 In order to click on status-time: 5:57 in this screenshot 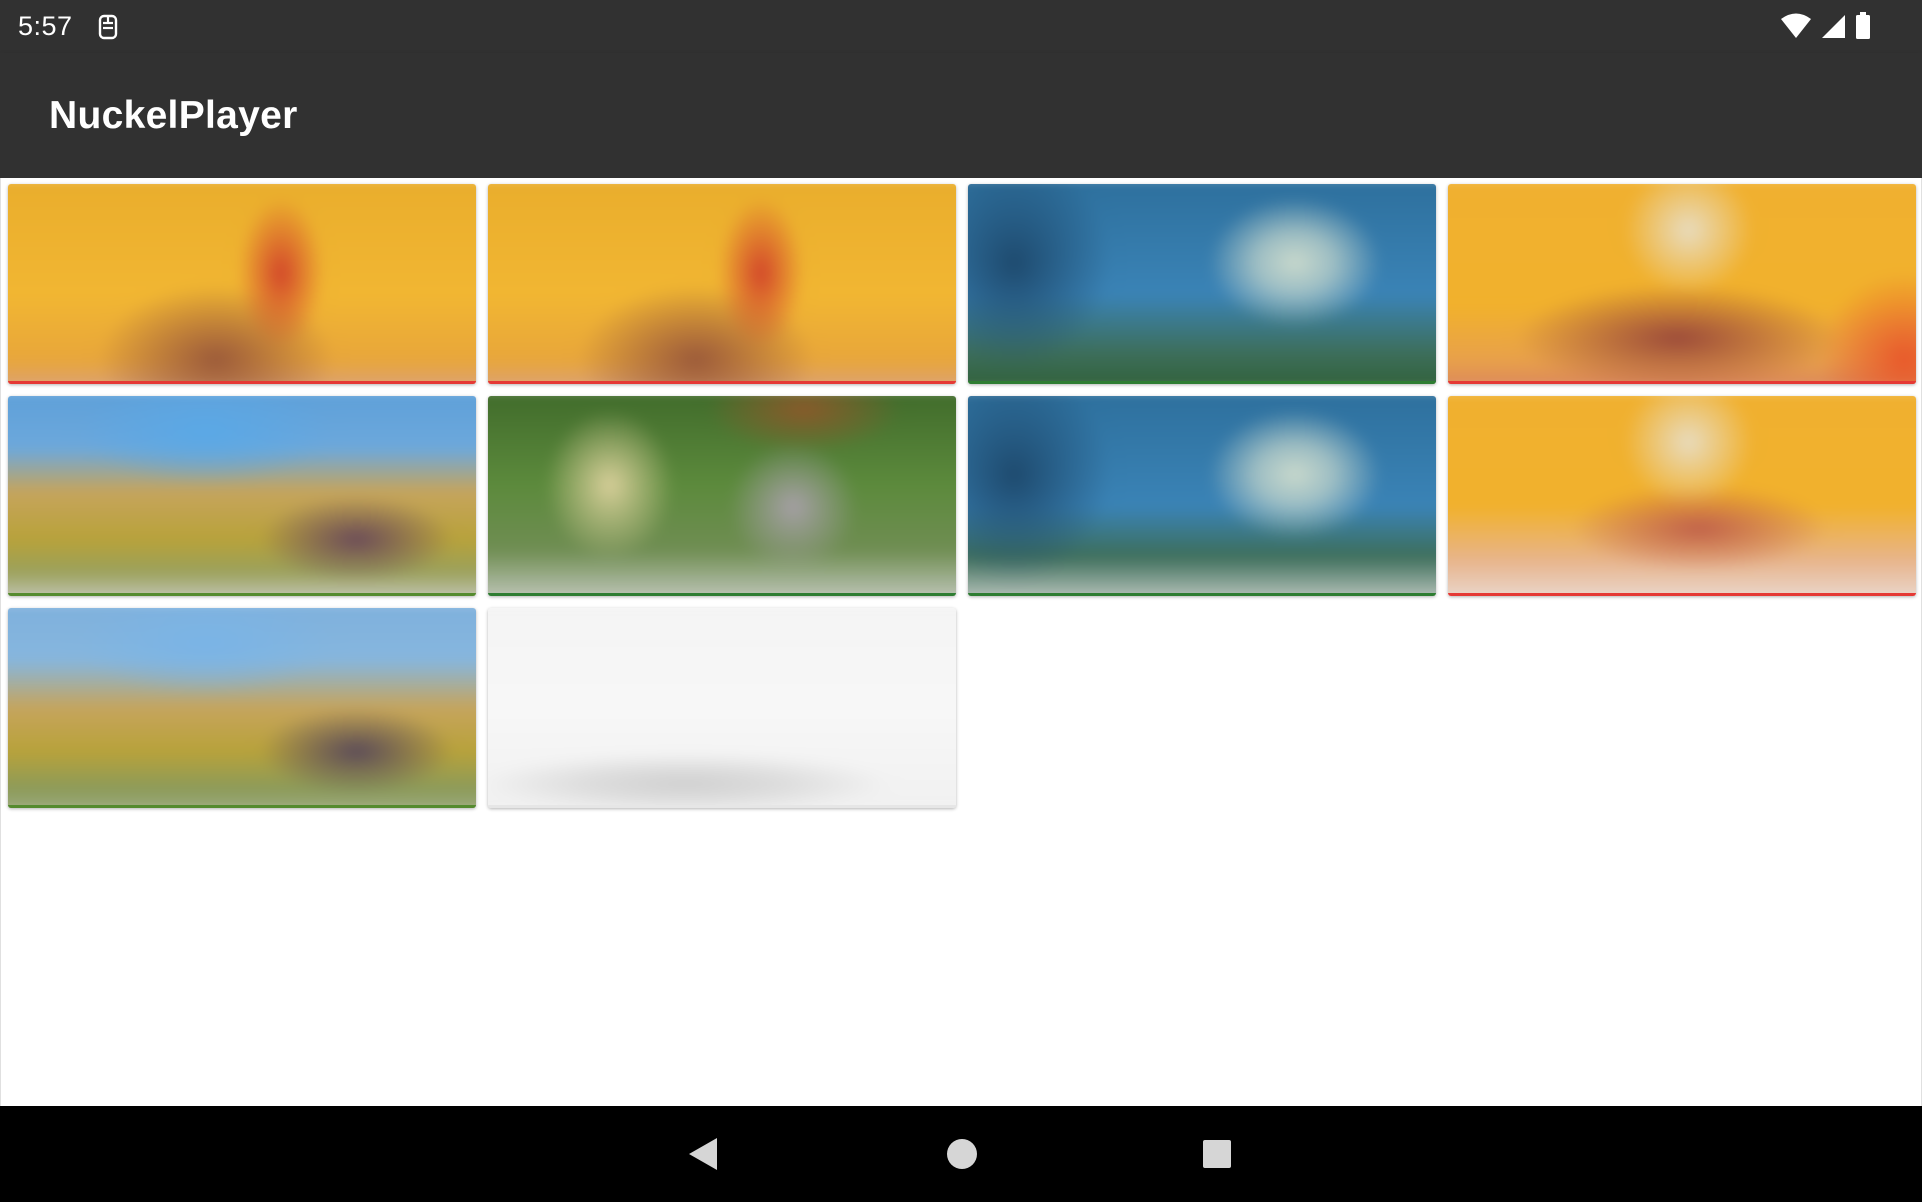, I will do `click(45, 26)`.